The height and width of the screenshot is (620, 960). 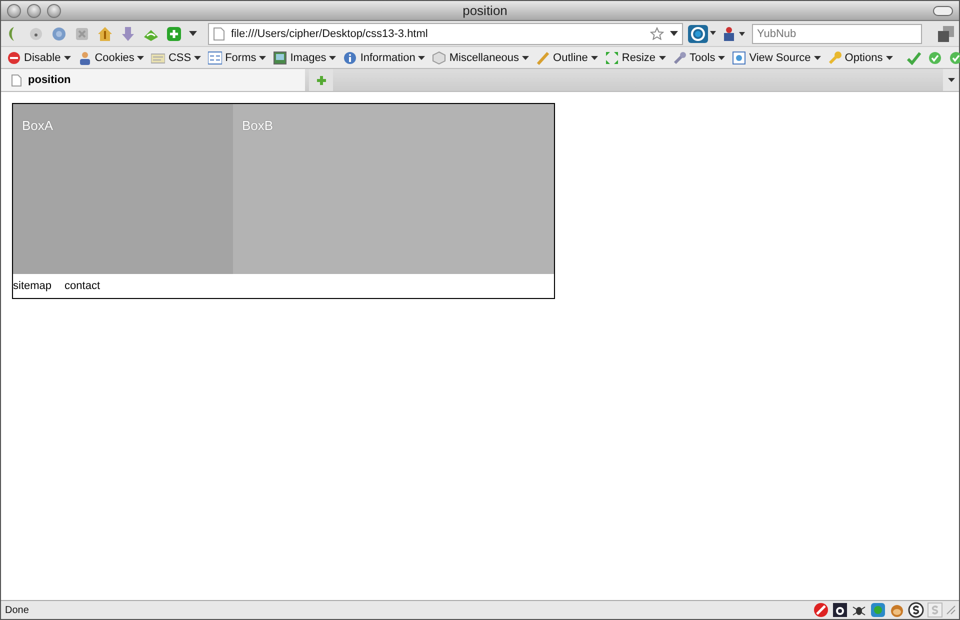 What do you see at coordinates (699, 57) in the screenshot?
I see `toolbar-menu: Tools` at bounding box center [699, 57].